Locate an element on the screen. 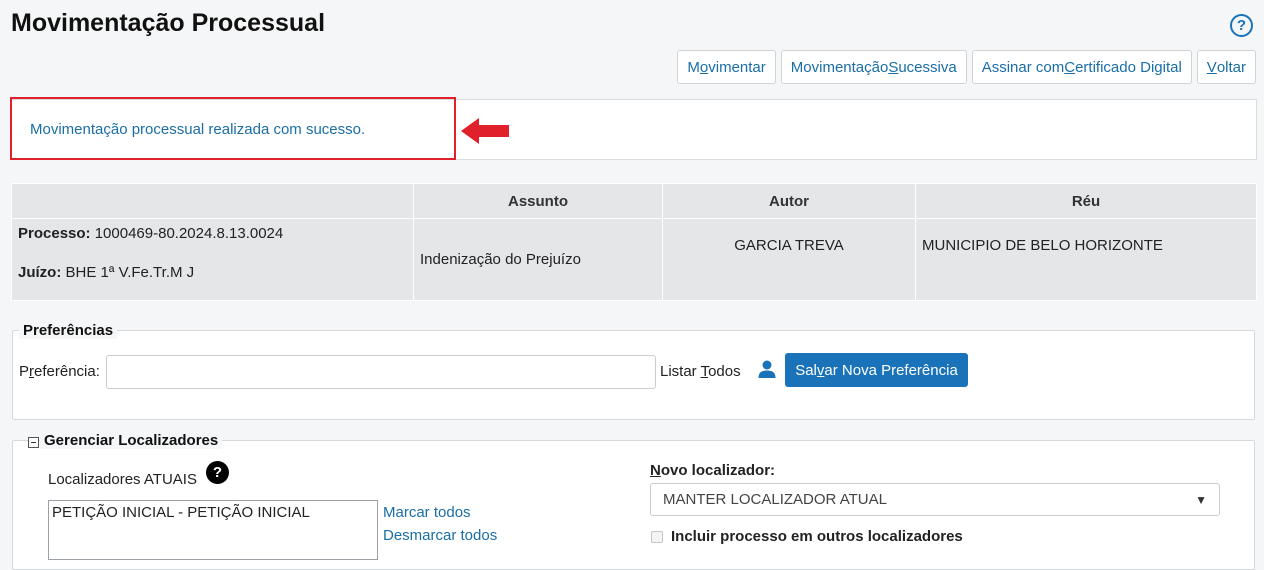  processo-line: Processo: 1000469-80.2024.8.13.0024 is located at coordinates (212, 233).